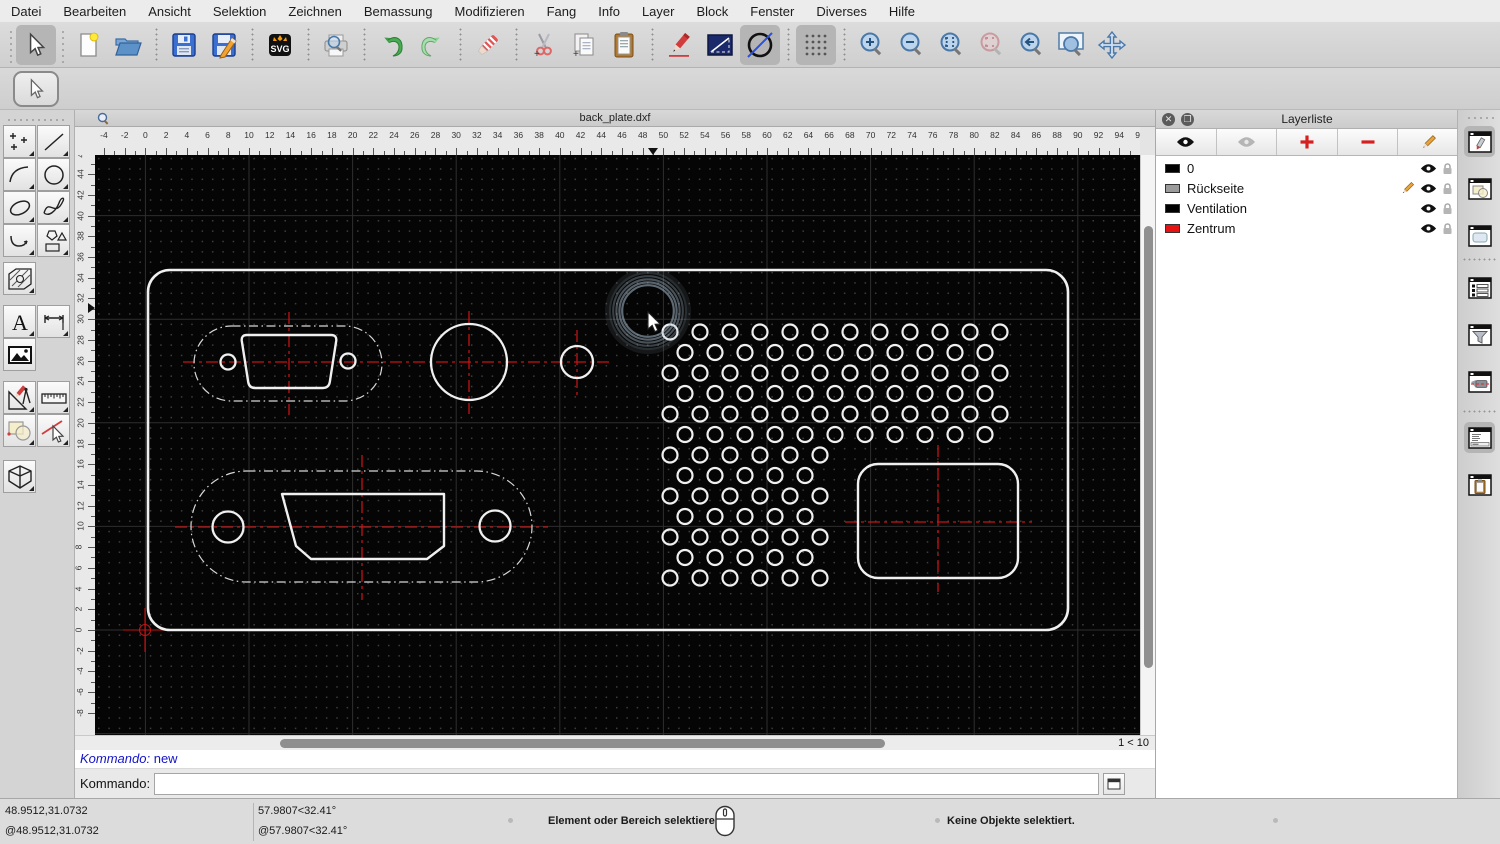  I want to click on view-3d-button, so click(19, 476).